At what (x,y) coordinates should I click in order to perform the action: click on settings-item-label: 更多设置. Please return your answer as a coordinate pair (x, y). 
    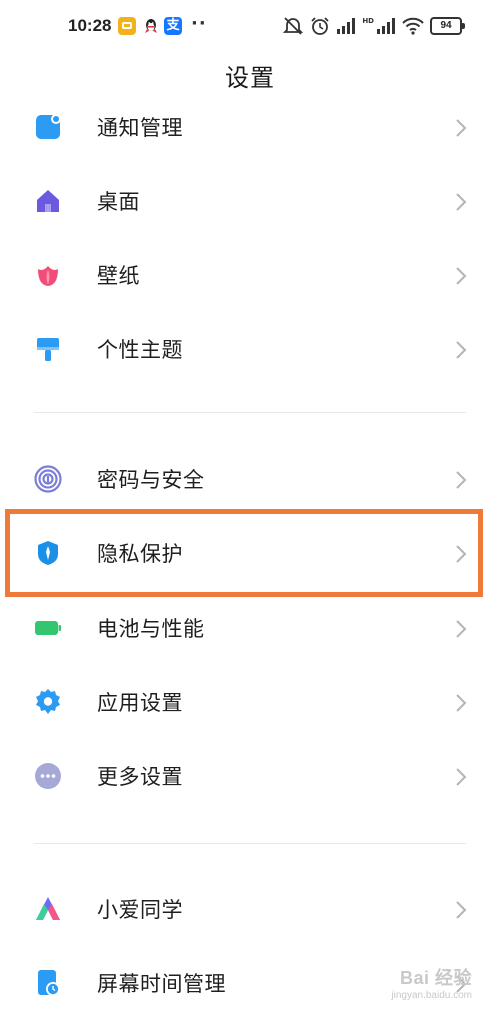
    Looking at the image, I should click on (140, 777).